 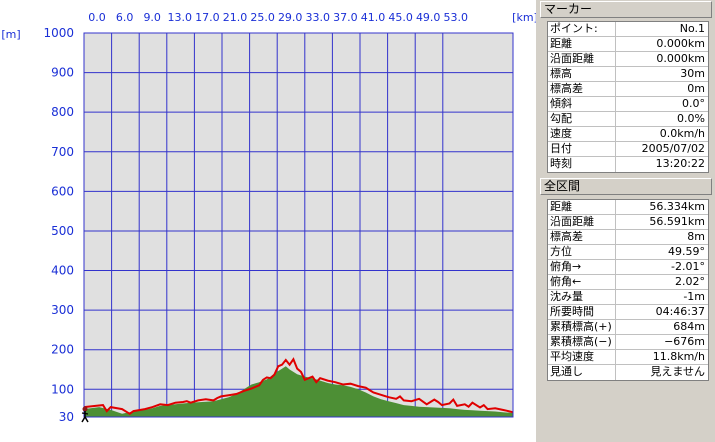 I want to click on marker-row: ポイント: No.1, so click(x=628, y=29).